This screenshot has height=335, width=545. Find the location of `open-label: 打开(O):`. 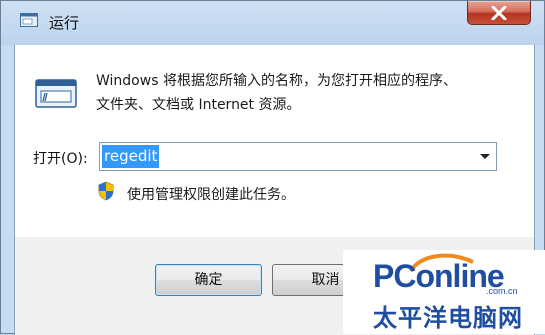

open-label: 打开(O): is located at coordinates (60, 159).